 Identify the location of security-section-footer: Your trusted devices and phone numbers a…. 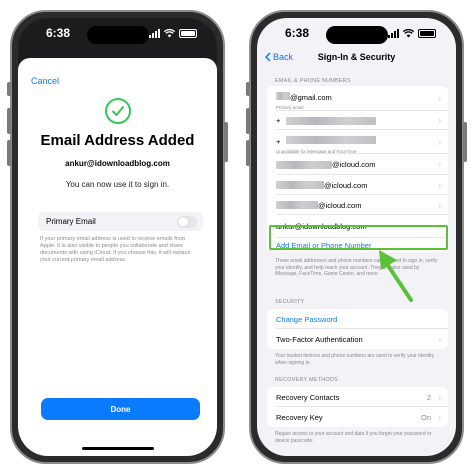
(355, 359).